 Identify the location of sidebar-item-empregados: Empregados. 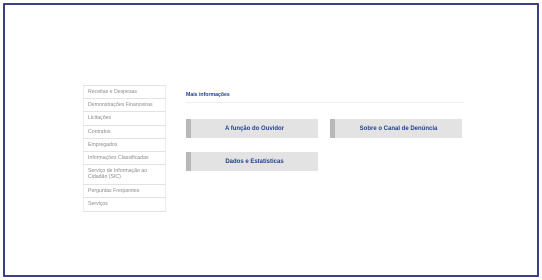
(124, 145).